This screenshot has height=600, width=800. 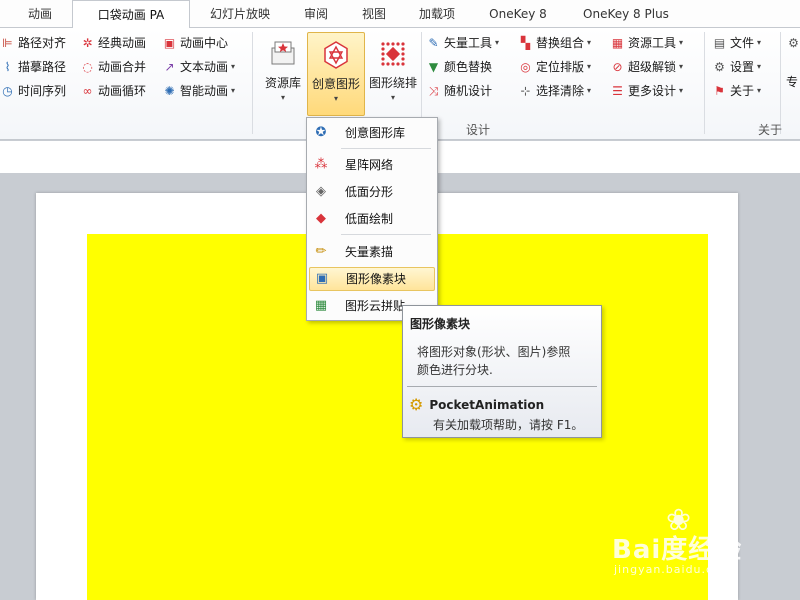 I want to click on document-icon: ▤, so click(x=719, y=42).